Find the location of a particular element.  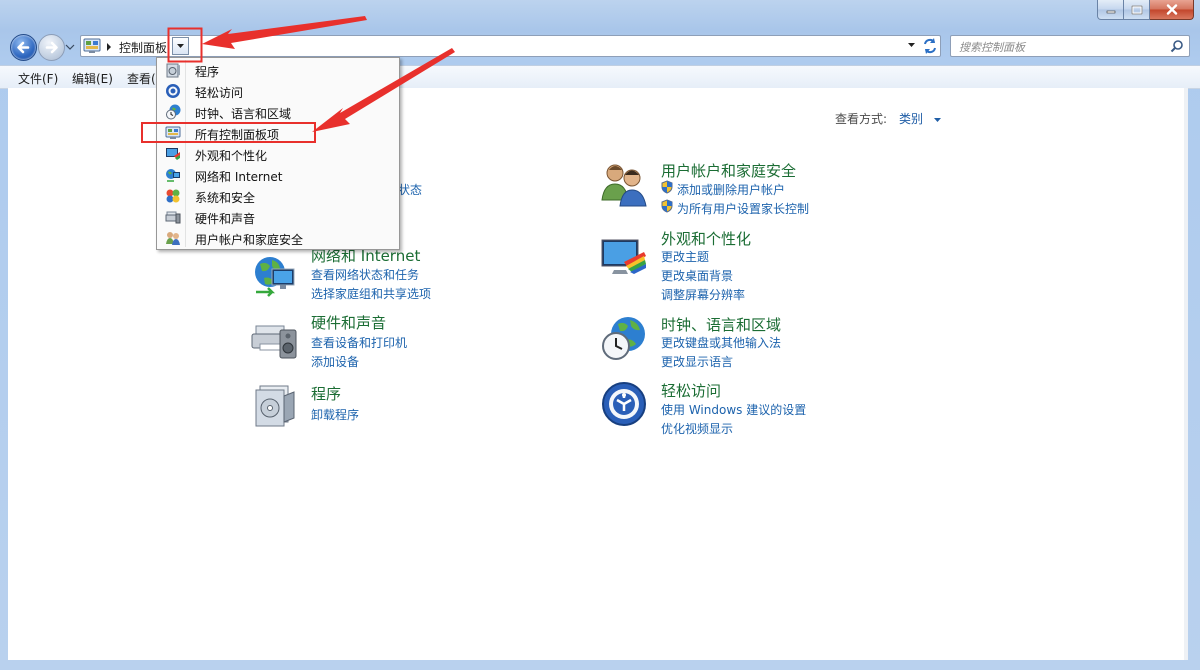

network-link-1: 选择家庭组和共享选项 is located at coordinates (371, 293).